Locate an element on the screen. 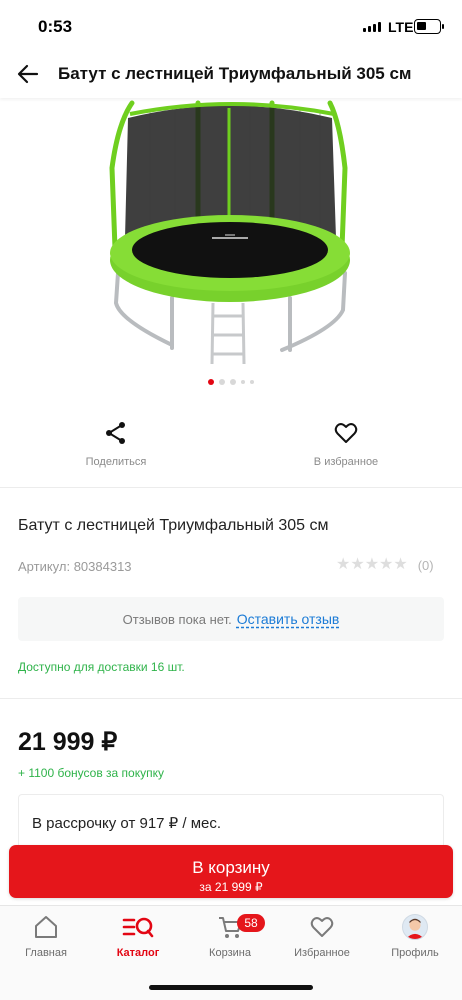  carousel-dot-active is located at coordinates (211, 382).